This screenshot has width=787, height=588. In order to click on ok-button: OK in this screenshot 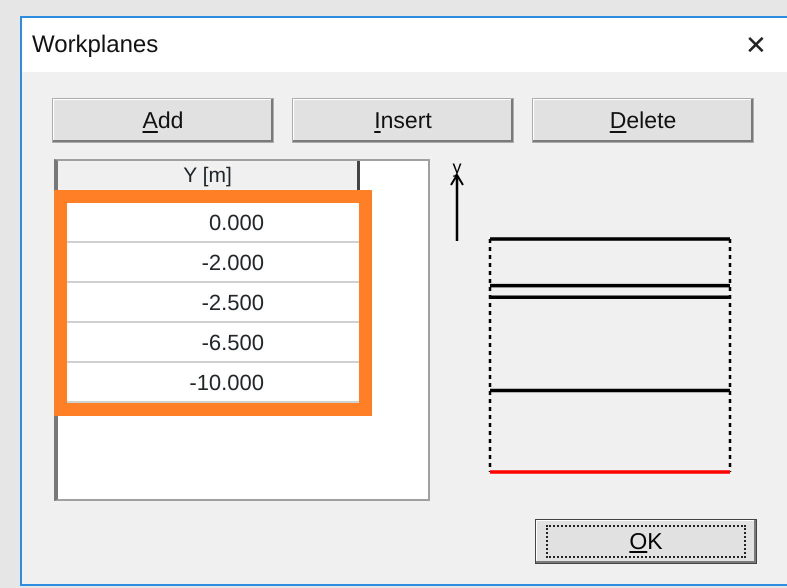, I will do `click(646, 541)`.